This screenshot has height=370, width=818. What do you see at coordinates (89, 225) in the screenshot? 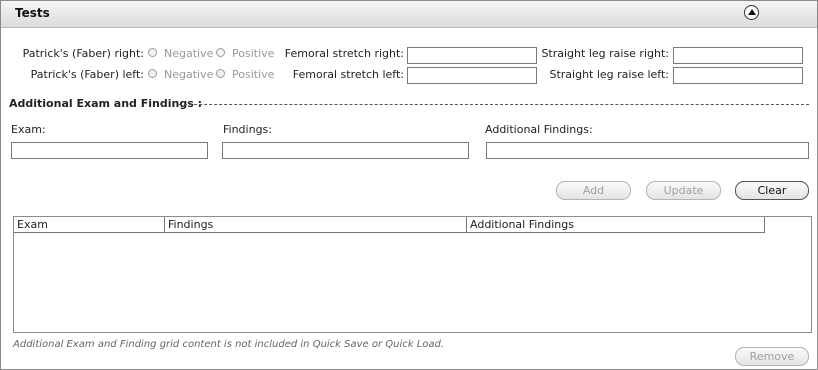
I see `grid-column-exam: Exam` at bounding box center [89, 225].